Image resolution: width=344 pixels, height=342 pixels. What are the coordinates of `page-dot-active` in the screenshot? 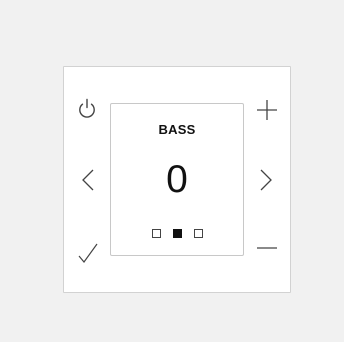 It's located at (177, 233).